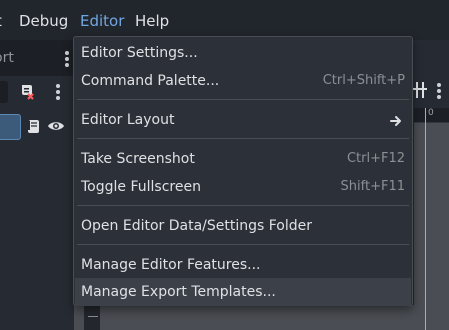 This screenshot has height=330, width=449. I want to click on selected-node, so click(10, 127).